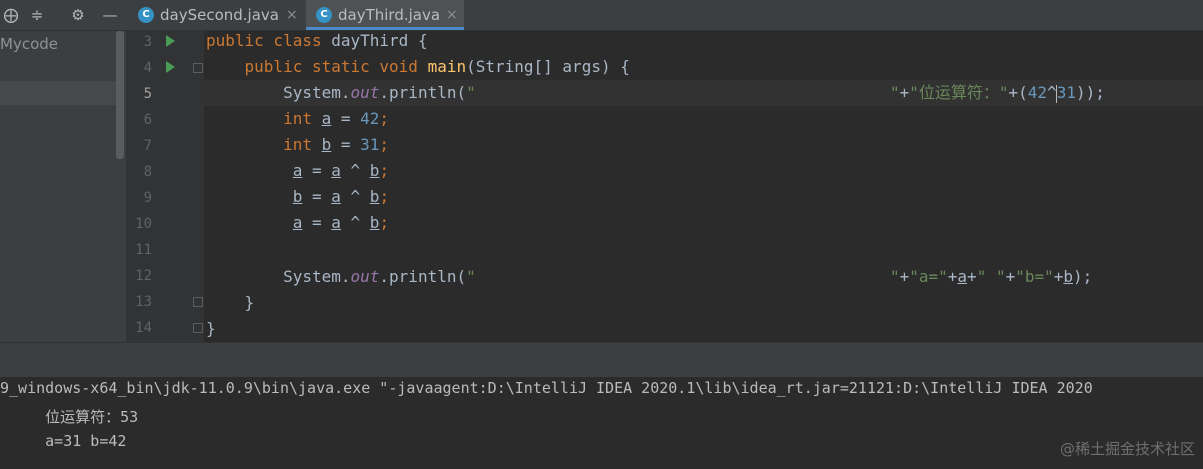 The image size is (1203, 469). I want to click on target-icon: ⨁, so click(11, 15).